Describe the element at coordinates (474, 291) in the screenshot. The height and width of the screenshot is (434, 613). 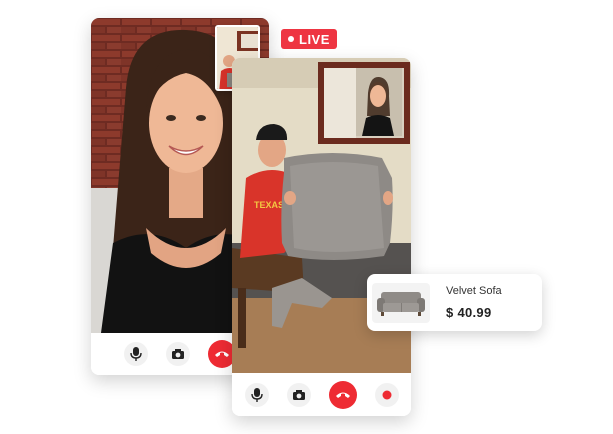
I see `product-name: Velvet Sofa` at that location.